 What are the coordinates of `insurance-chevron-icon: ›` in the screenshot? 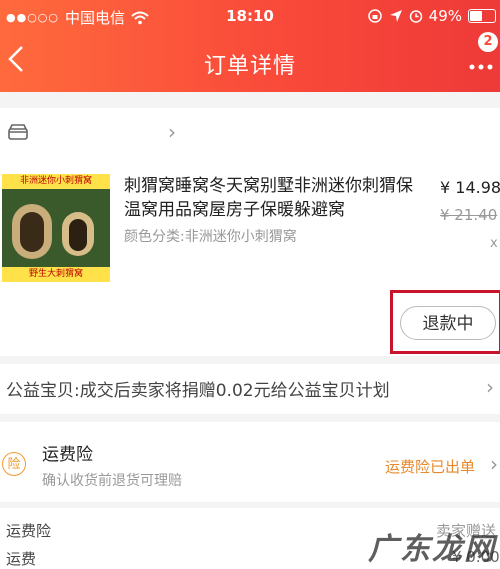 It's located at (494, 464).